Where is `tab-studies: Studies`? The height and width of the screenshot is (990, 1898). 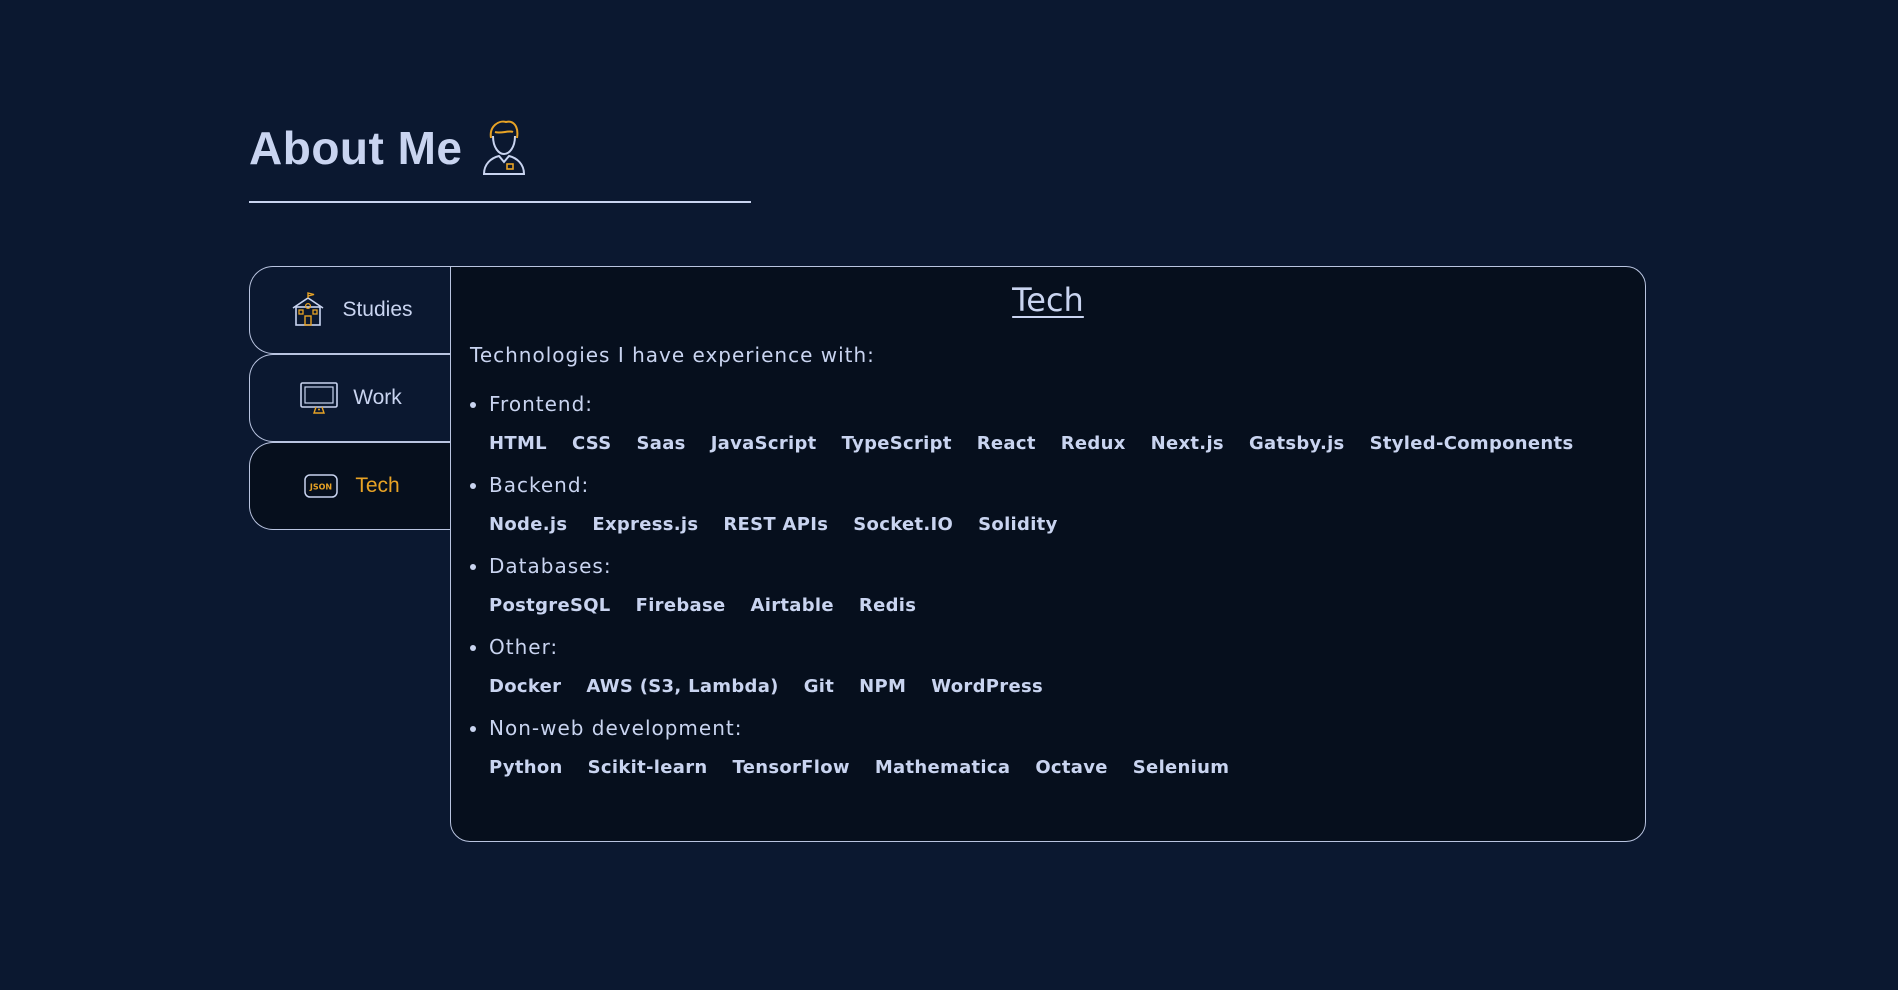
tab-studies: Studies is located at coordinates (350, 310).